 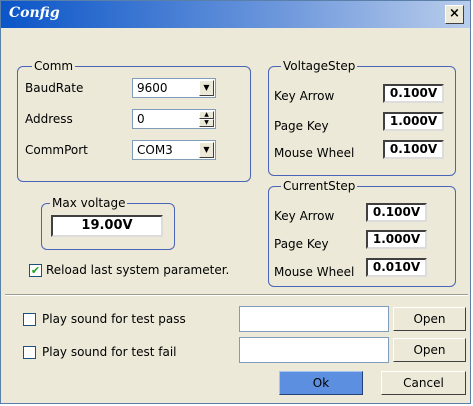 What do you see at coordinates (174, 119) in the screenshot?
I see `address-spinner: 0 ▲ ▼` at bounding box center [174, 119].